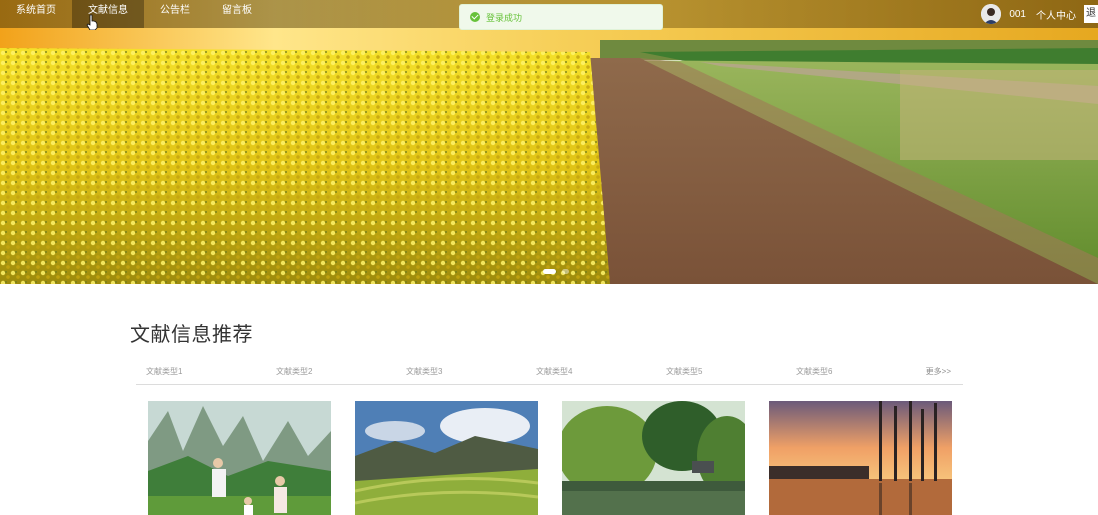 The height and width of the screenshot is (515, 1098). What do you see at coordinates (561, 17) in the screenshot?
I see `login-success-toast: 登录成功` at bounding box center [561, 17].